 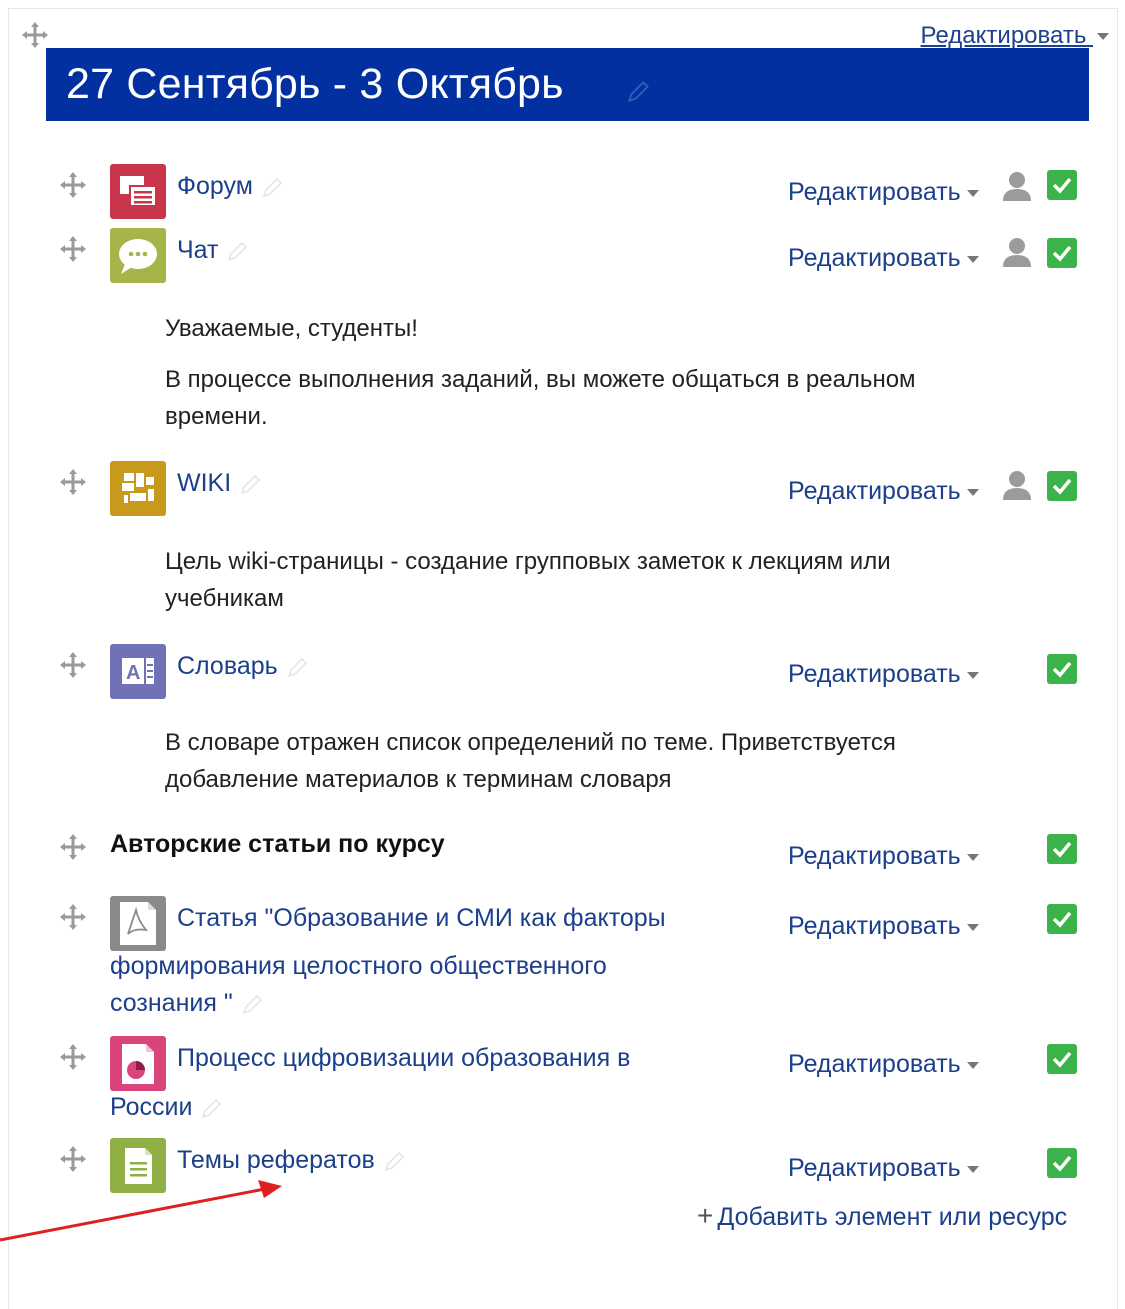 I want to click on resource-link-line2: формирования целостного общественного, so click(x=358, y=966).